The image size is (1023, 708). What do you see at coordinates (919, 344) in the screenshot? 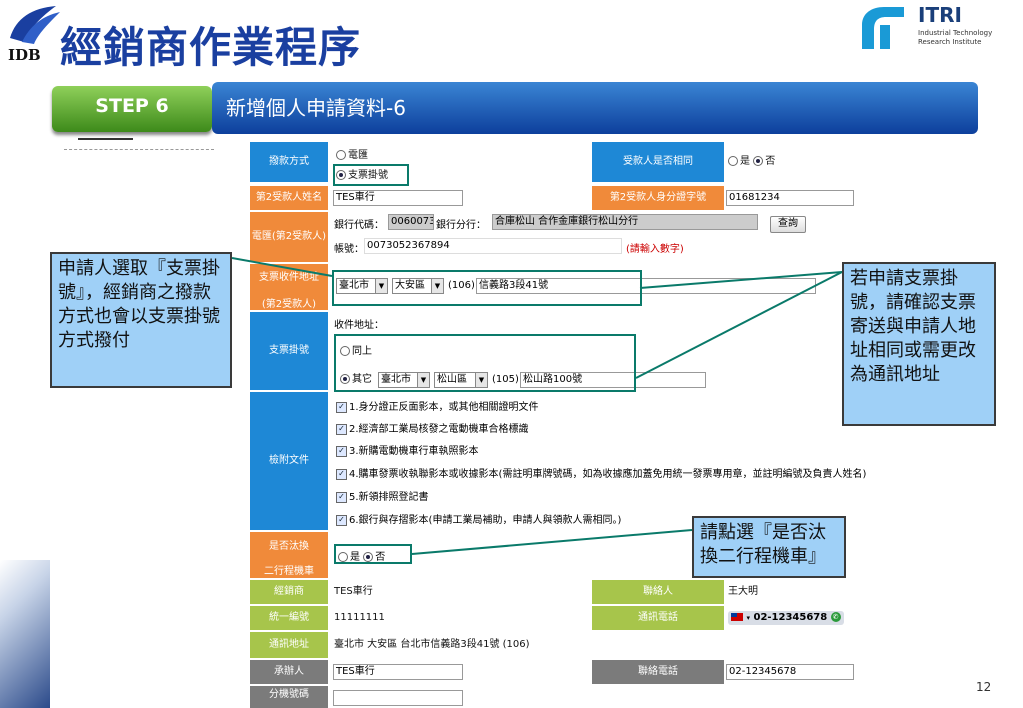
I see `callout-right: 若申請支票掛號，請確認支票寄送與申請人地址相同或需更改為通訊地址` at bounding box center [919, 344].